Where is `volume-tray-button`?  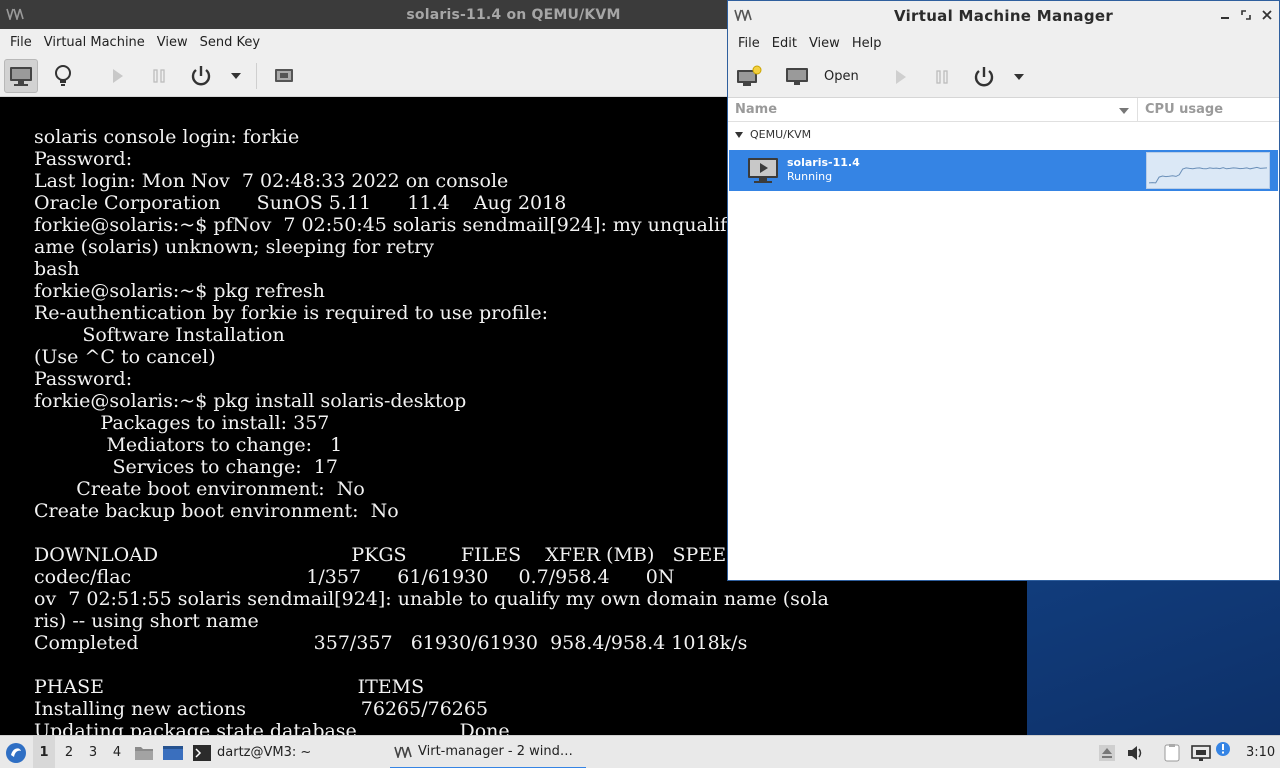 volume-tray-button is located at coordinates (1136, 752).